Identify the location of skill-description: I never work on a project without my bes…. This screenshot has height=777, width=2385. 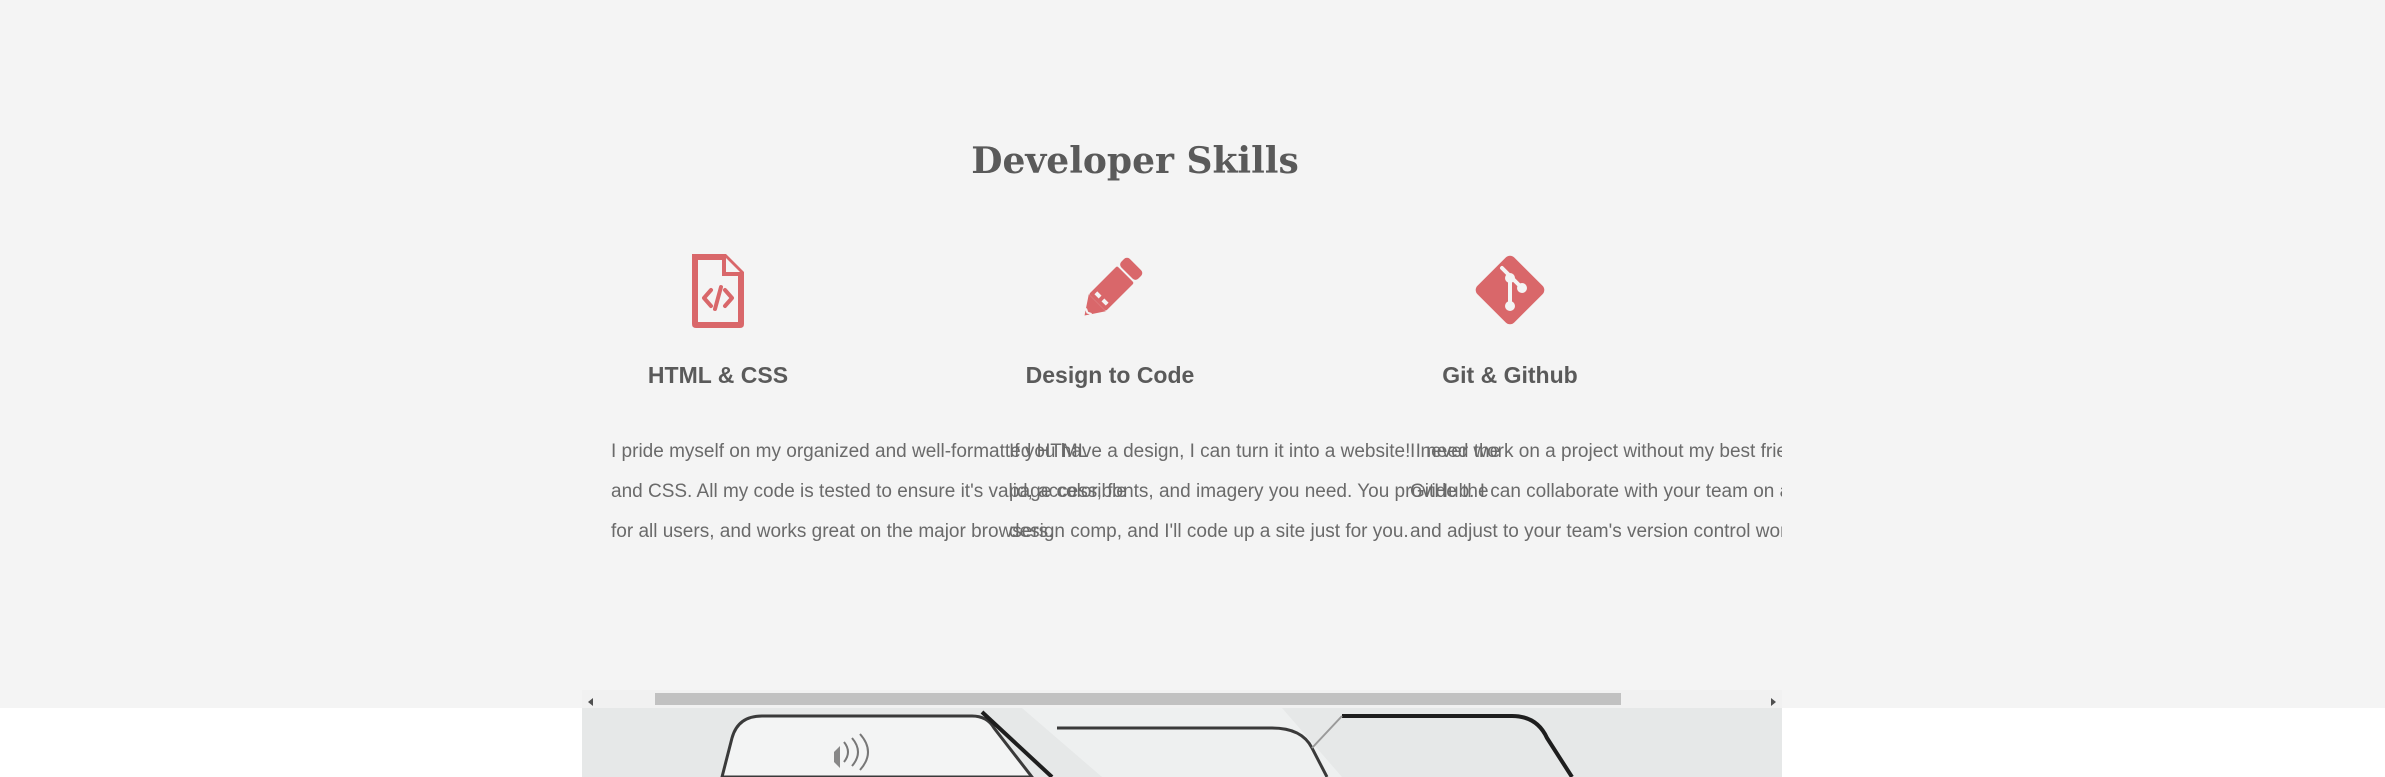
(1596, 492).